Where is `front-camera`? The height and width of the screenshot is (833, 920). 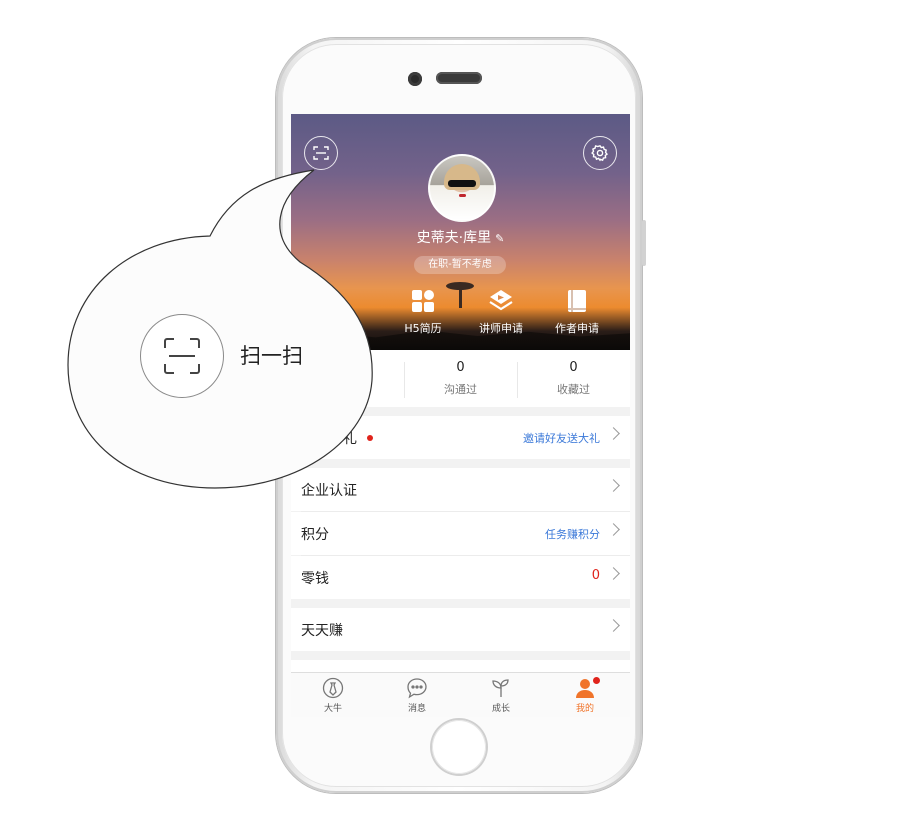
front-camera is located at coordinates (415, 79).